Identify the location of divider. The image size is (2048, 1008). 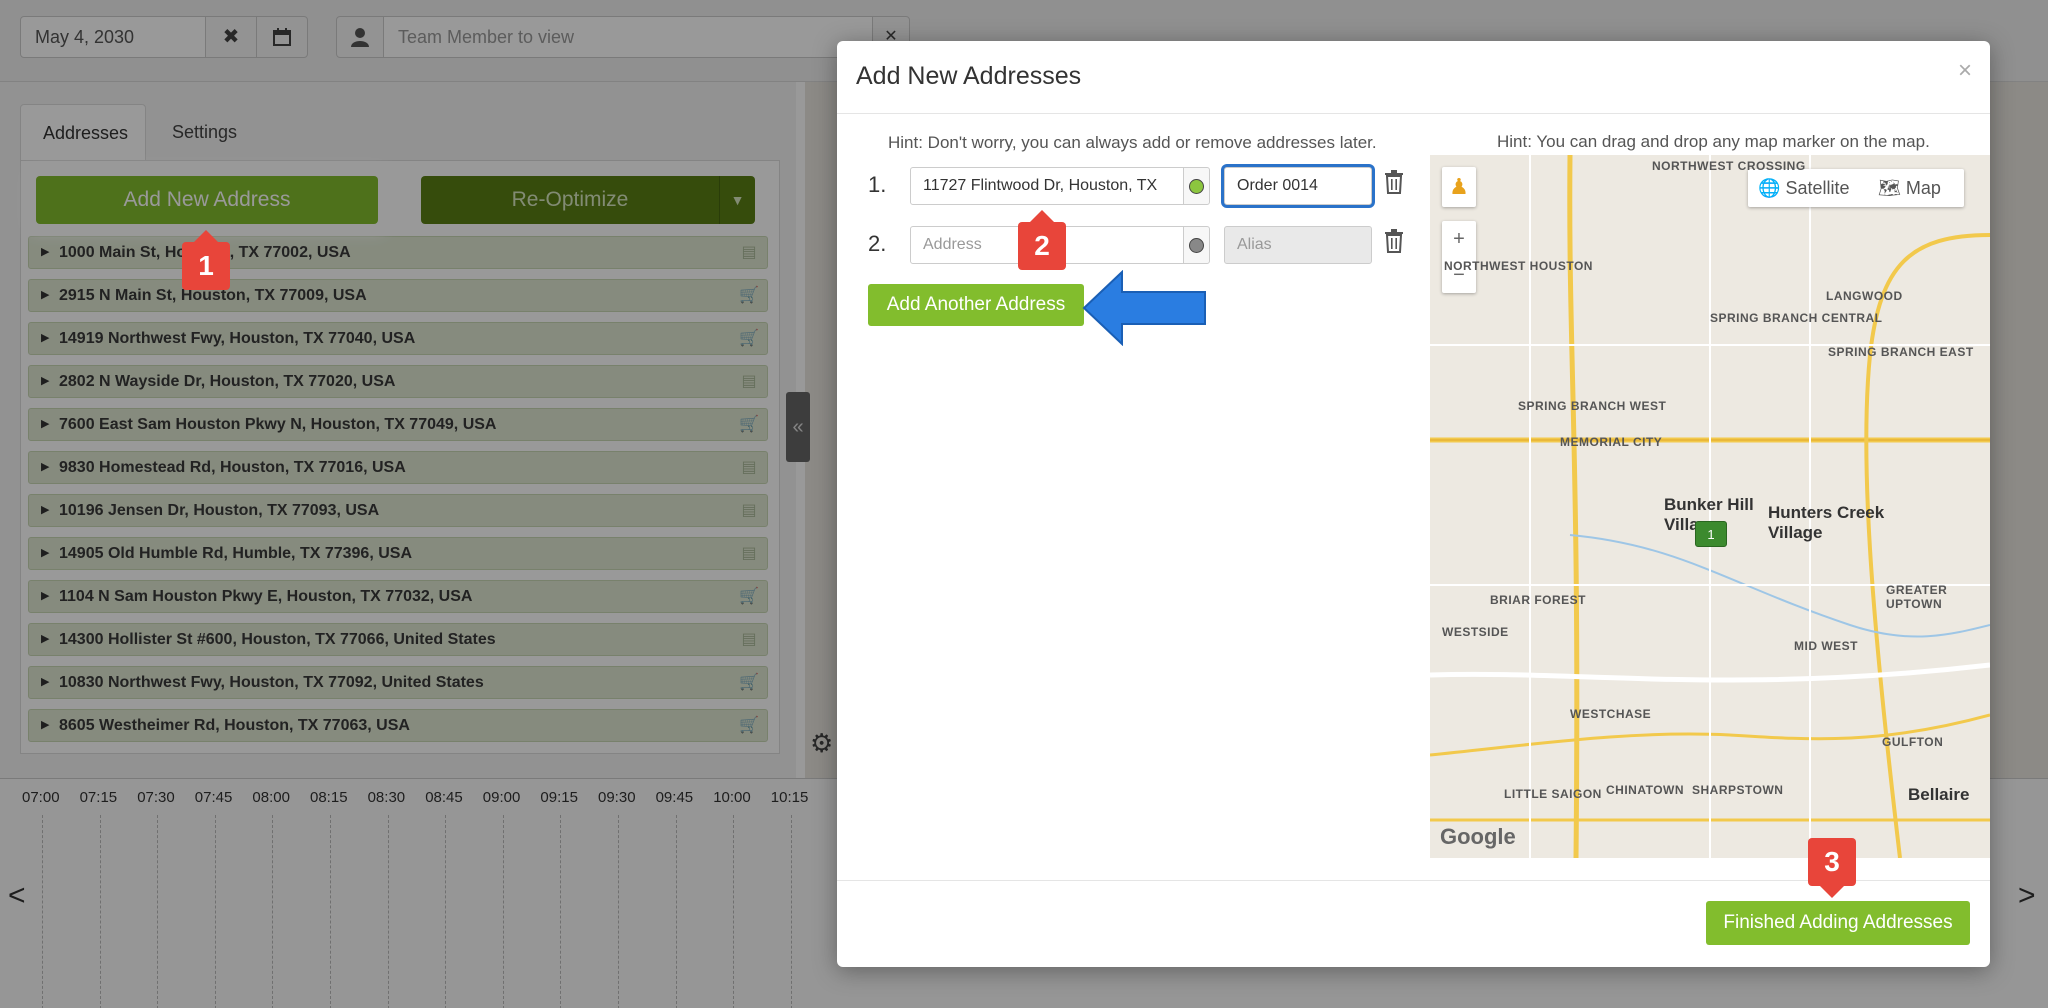
(1413, 113).